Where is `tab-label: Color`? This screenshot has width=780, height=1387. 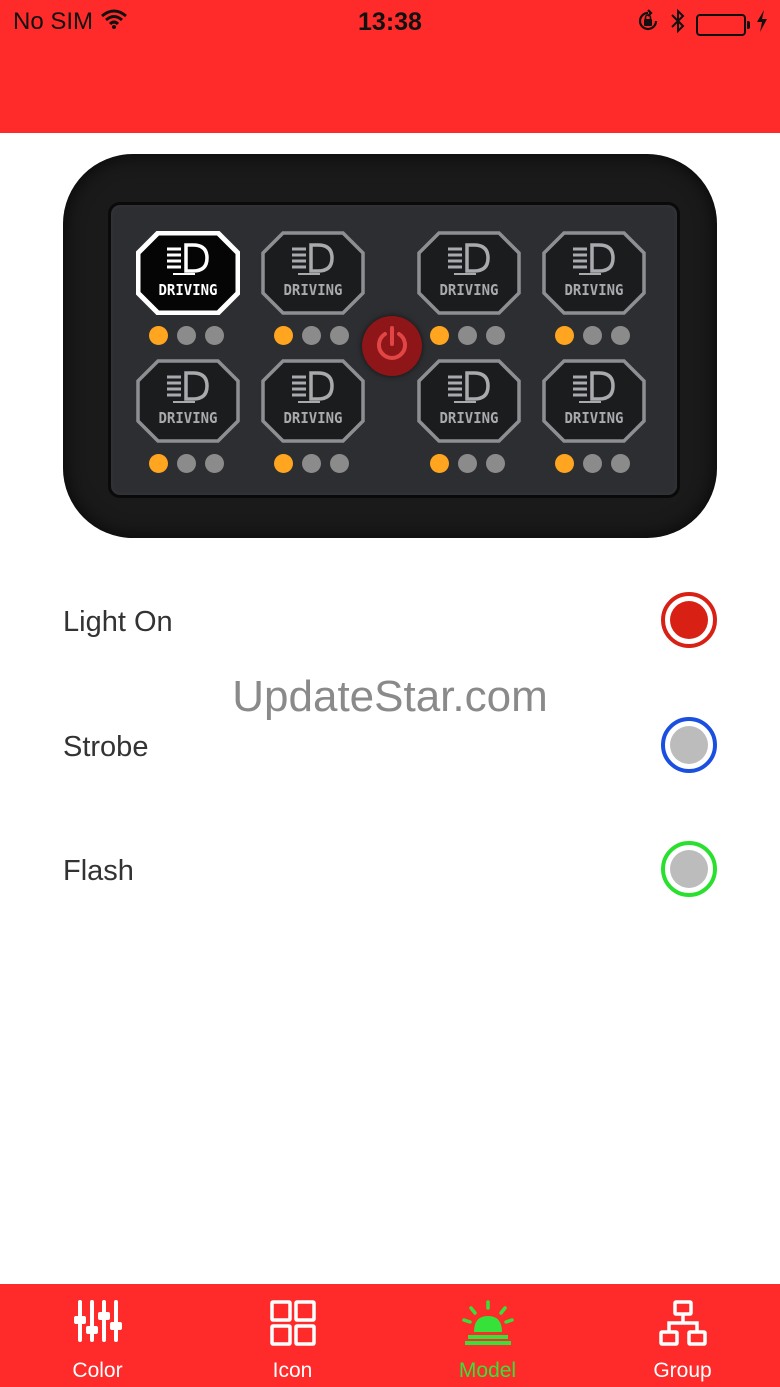 tab-label: Color is located at coordinates (97, 1370).